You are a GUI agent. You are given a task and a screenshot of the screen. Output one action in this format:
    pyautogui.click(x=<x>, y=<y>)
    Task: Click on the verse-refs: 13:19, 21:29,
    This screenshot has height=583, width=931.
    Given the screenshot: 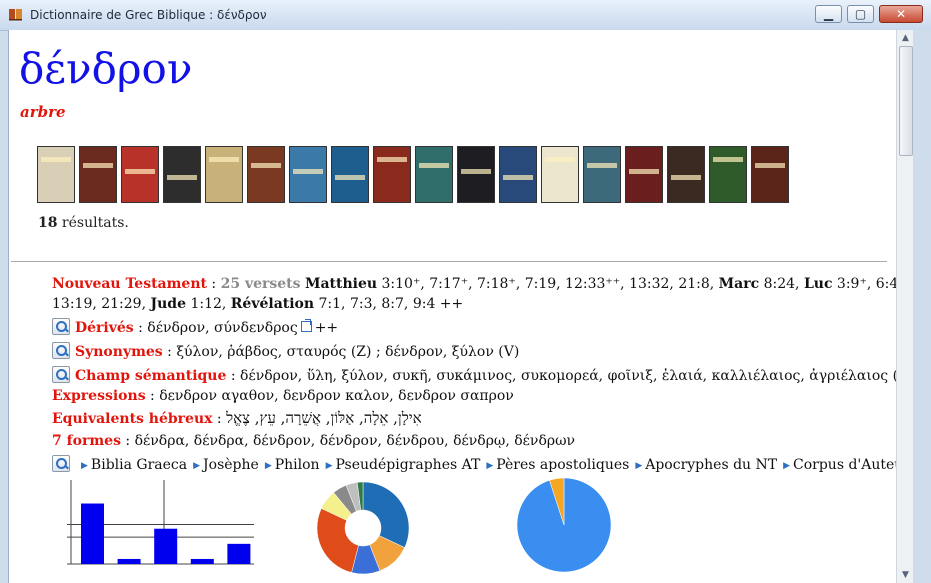 What is the action you would take?
    pyautogui.click(x=101, y=304)
    